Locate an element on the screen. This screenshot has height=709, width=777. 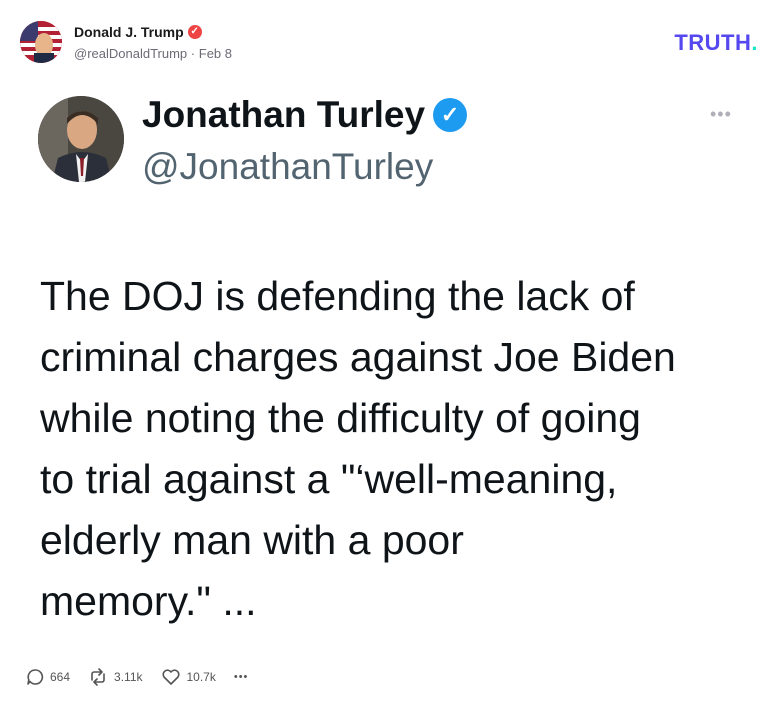
more-icon: ••• is located at coordinates (241, 677).